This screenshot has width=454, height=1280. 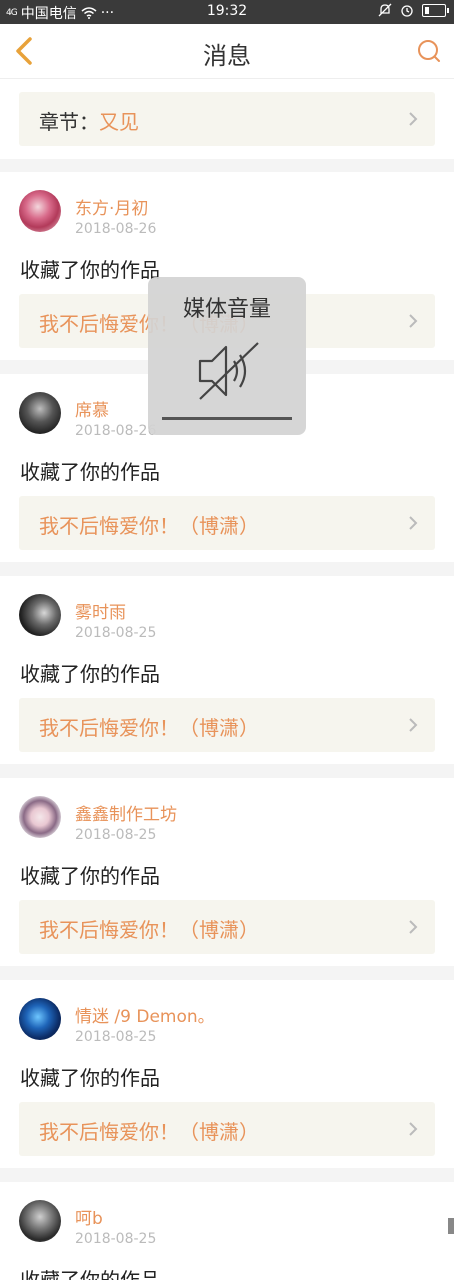 What do you see at coordinates (435, 10) in the screenshot?
I see `battery-icon` at bounding box center [435, 10].